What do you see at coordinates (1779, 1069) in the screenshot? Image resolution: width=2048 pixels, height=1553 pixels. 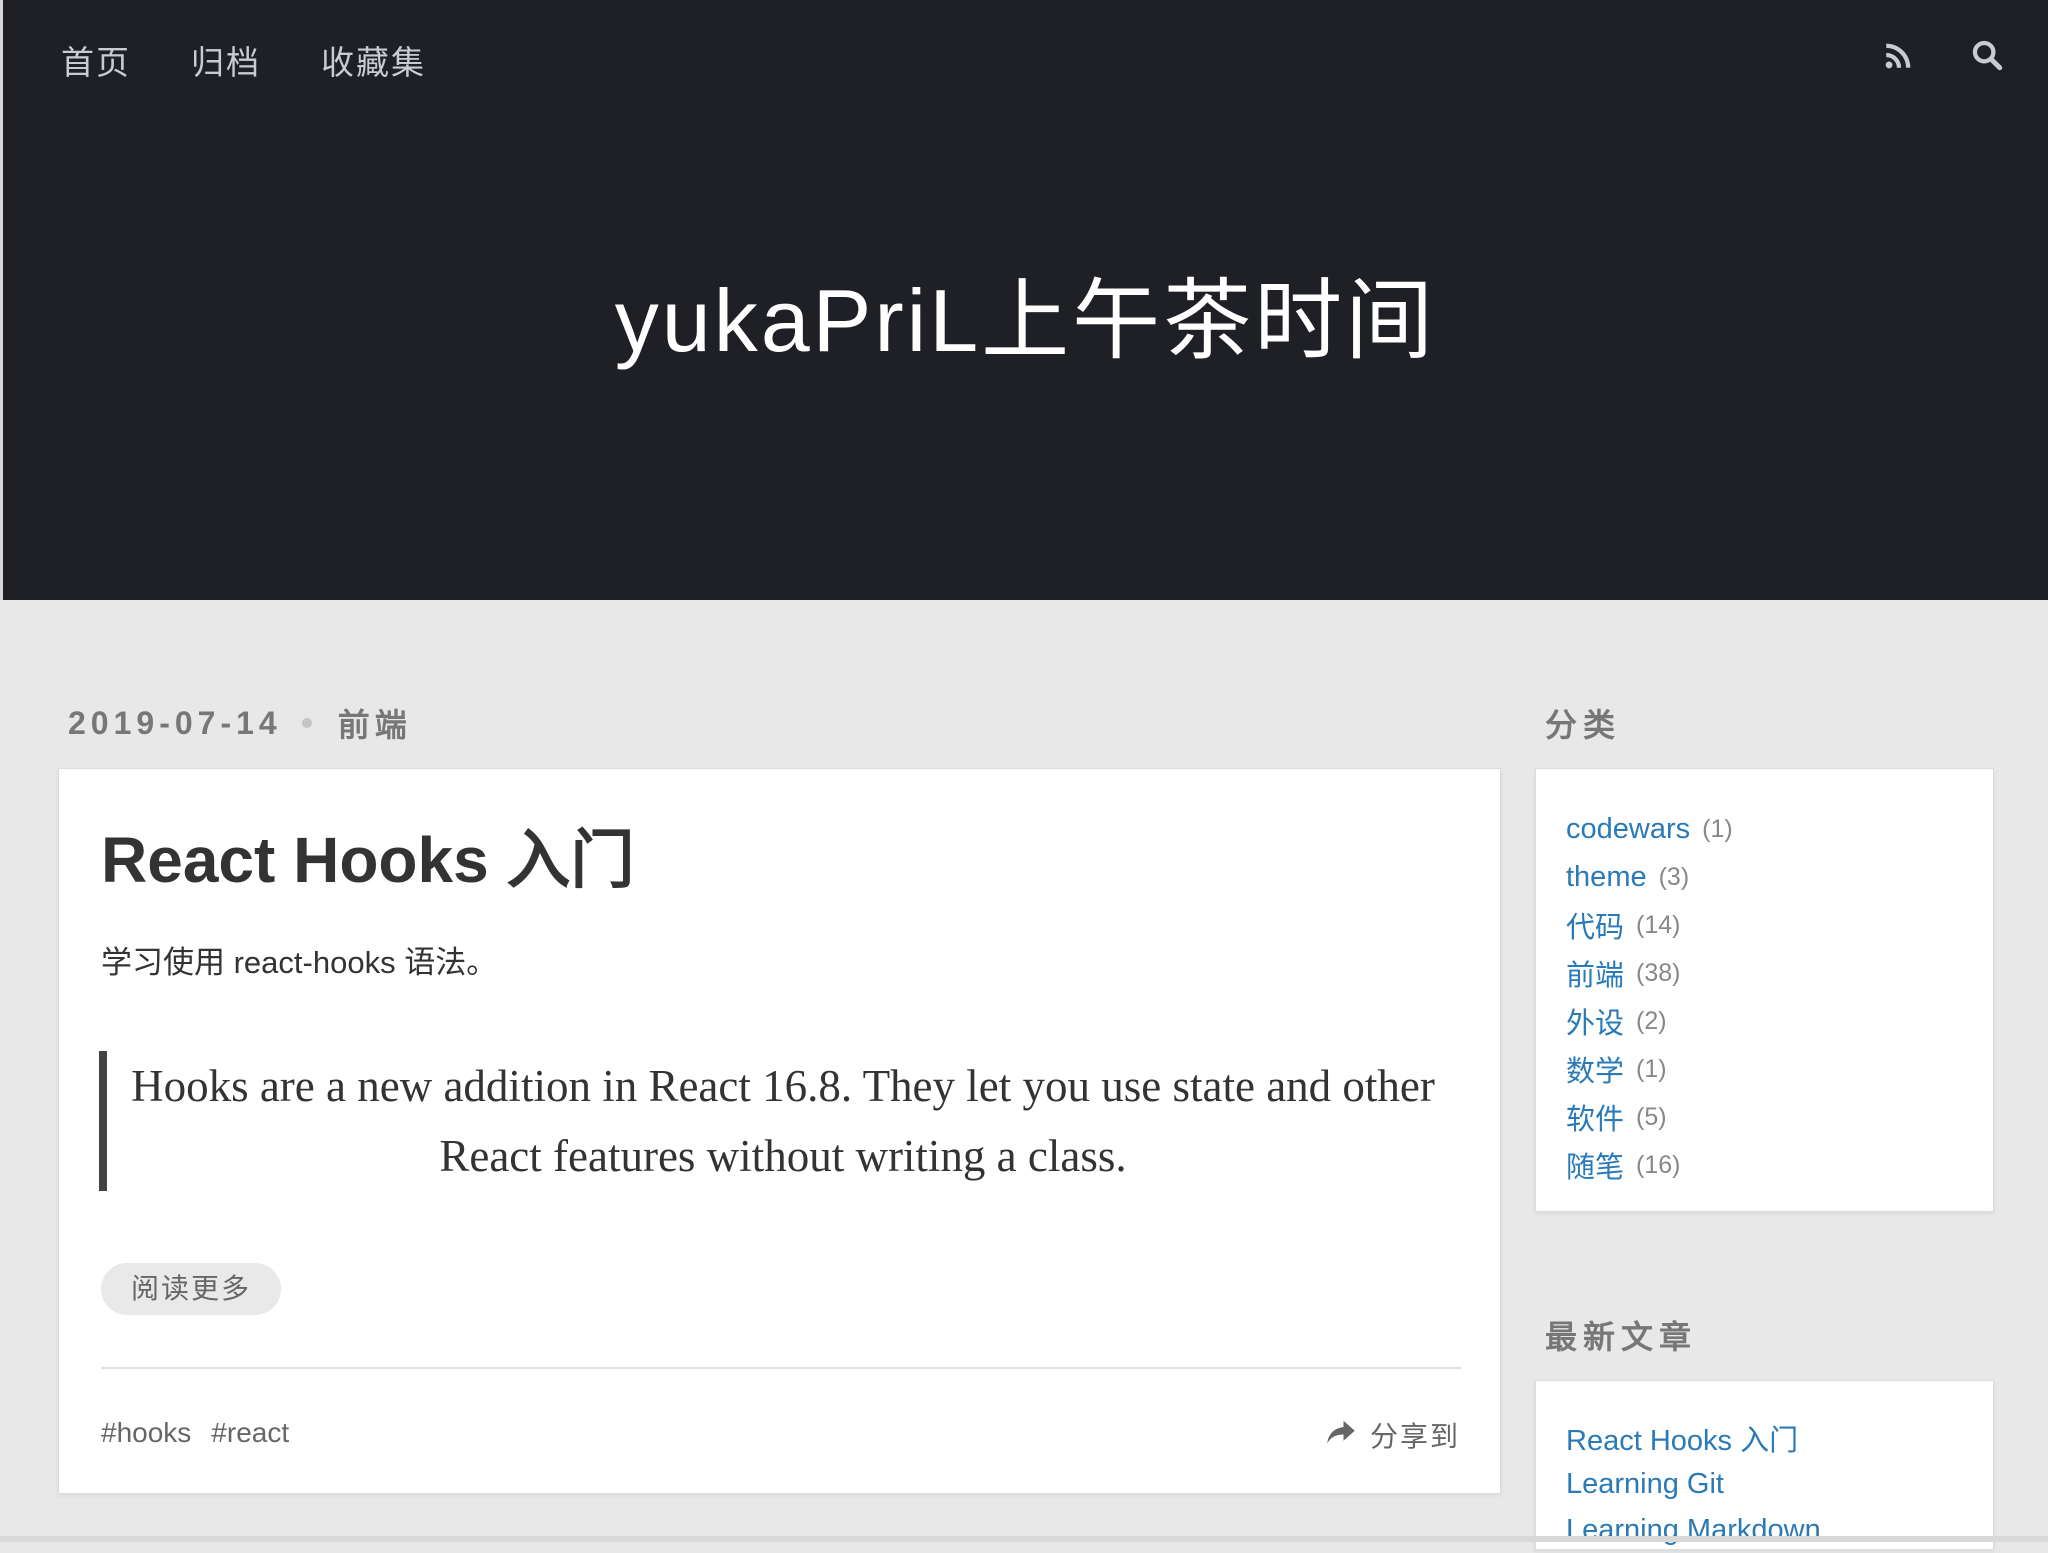 I see `list-item: 数学 (1)` at bounding box center [1779, 1069].